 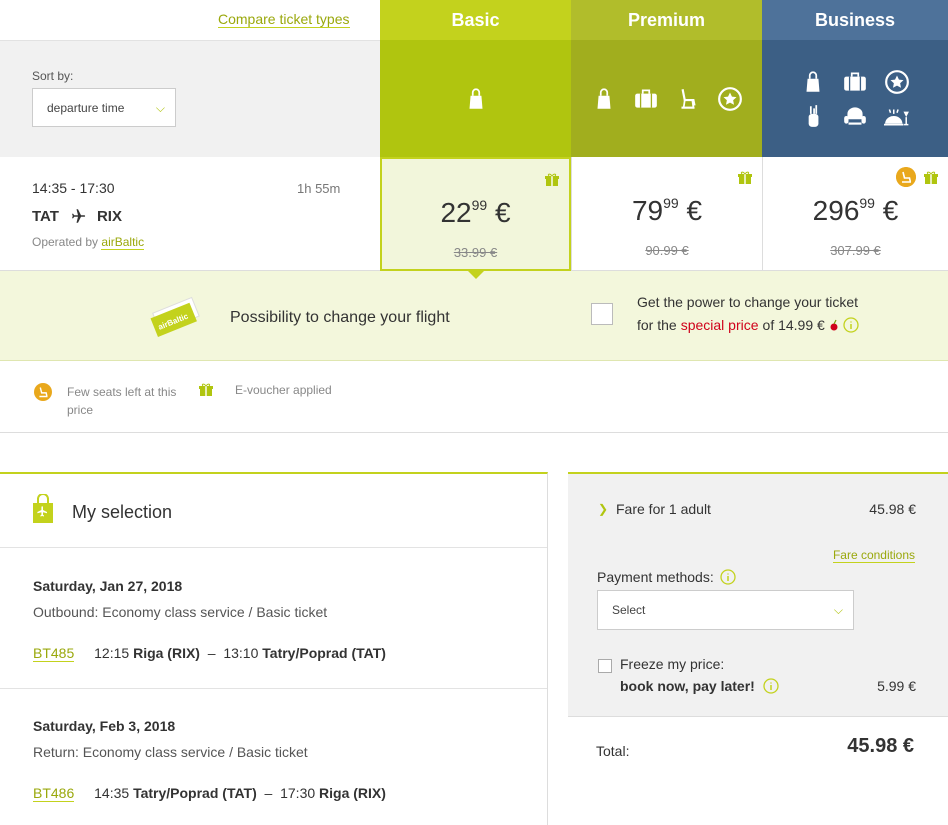 What do you see at coordinates (273, 688) in the screenshot?
I see `segment-divider` at bounding box center [273, 688].